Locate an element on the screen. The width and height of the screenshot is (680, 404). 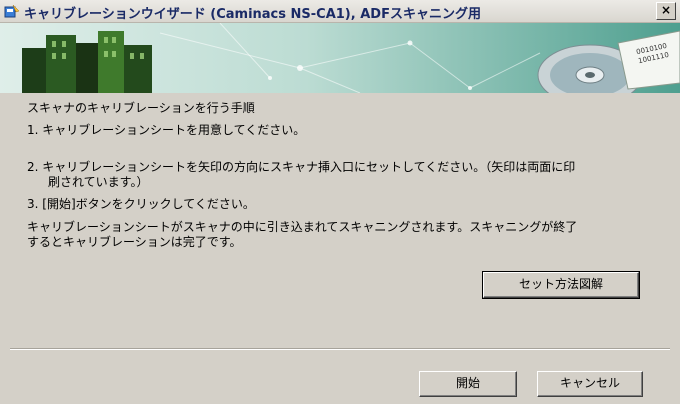
app-icon is located at coordinates (12, 11).